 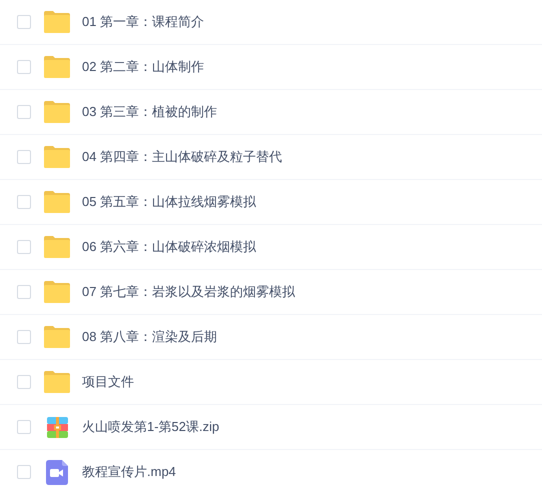 I want to click on file-name: 01 第一章：课程简介, so click(x=143, y=22).